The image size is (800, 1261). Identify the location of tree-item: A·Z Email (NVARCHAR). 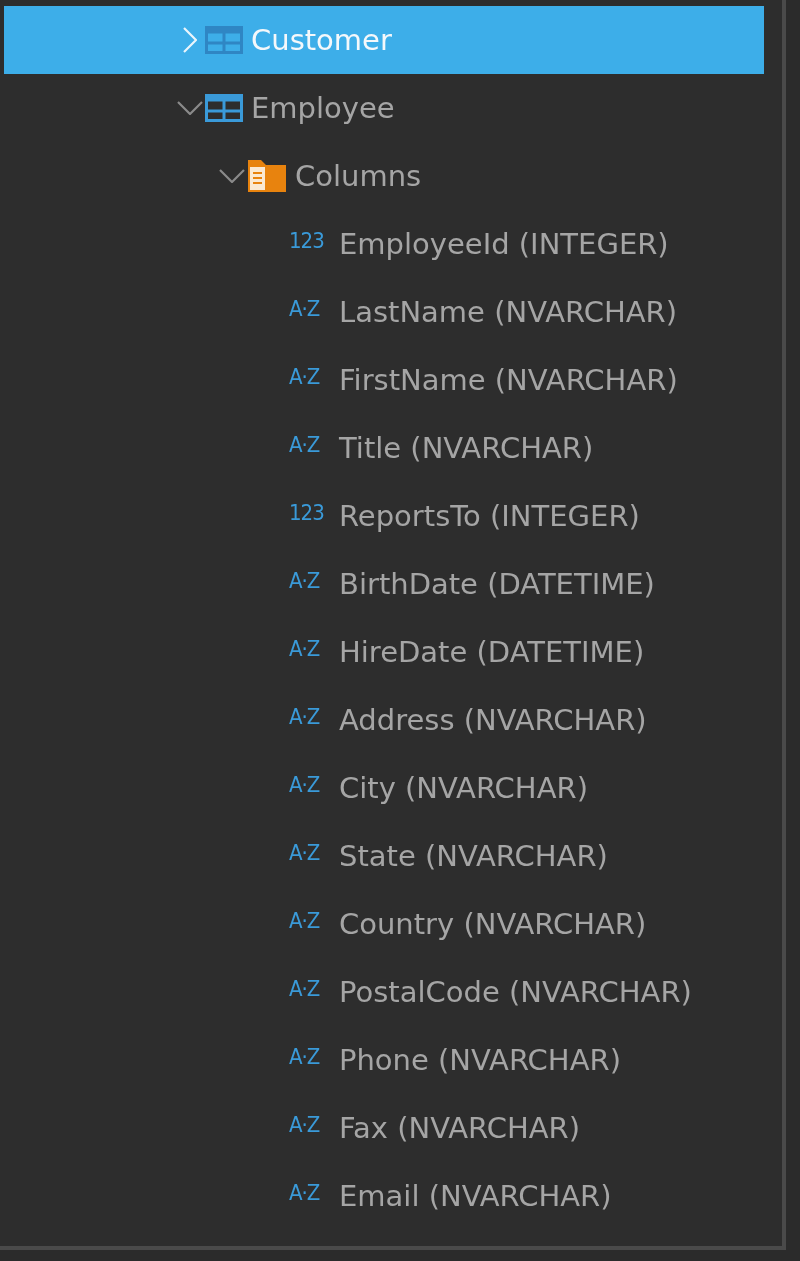
(384, 1196).